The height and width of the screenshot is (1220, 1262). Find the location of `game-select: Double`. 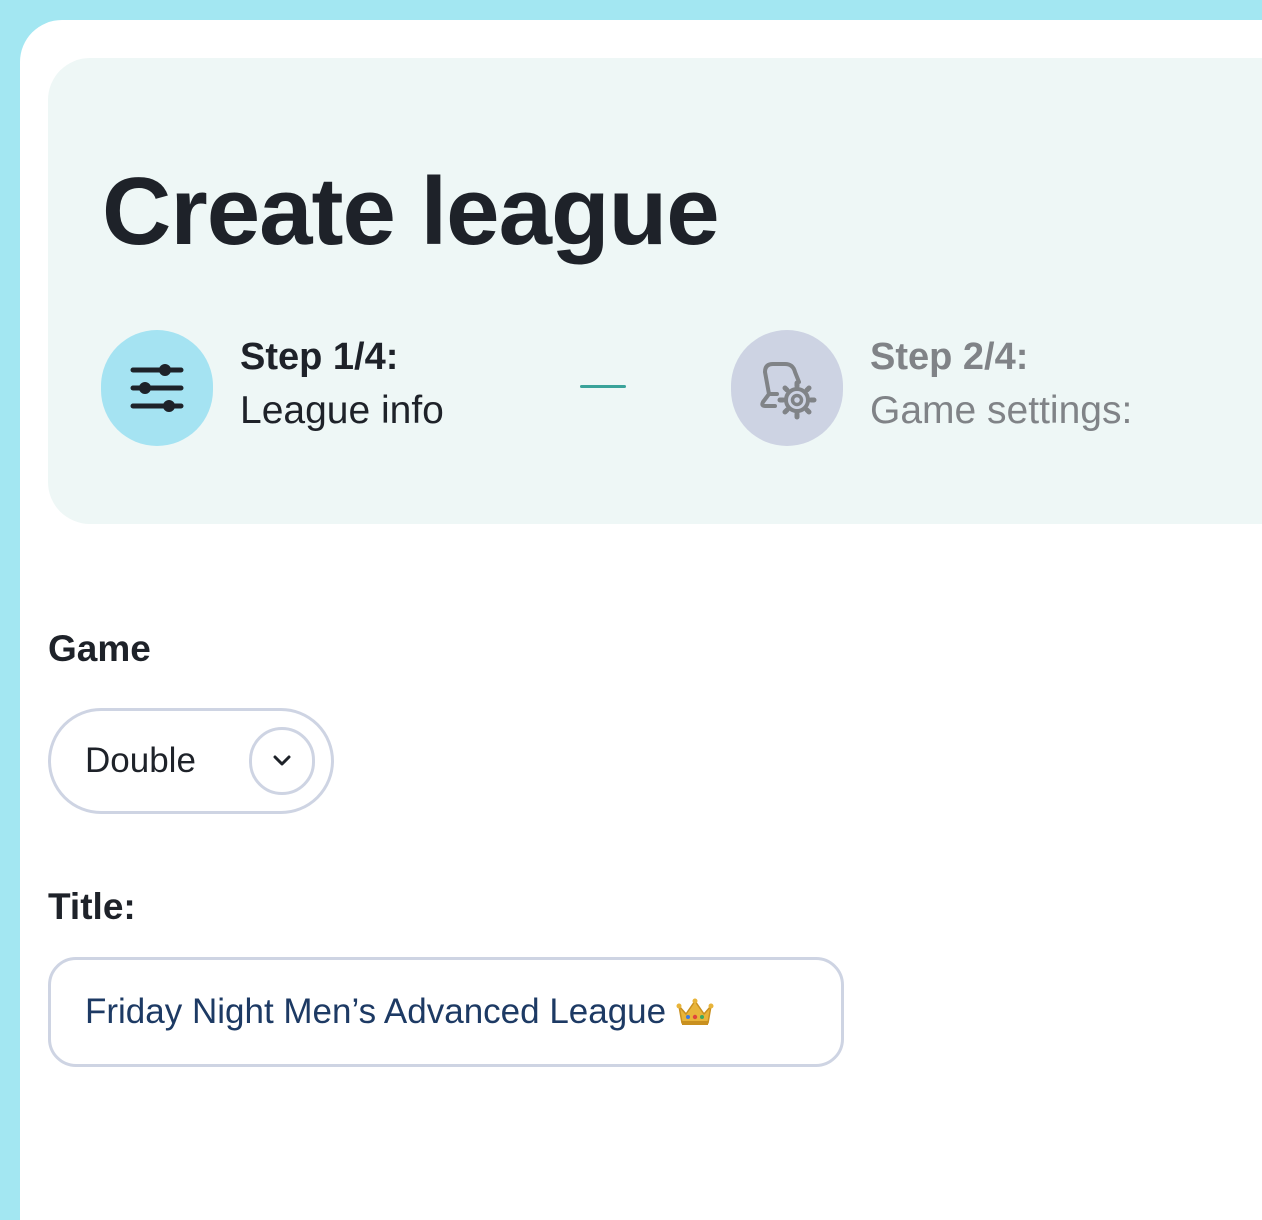

game-select: Double is located at coordinates (191, 761).